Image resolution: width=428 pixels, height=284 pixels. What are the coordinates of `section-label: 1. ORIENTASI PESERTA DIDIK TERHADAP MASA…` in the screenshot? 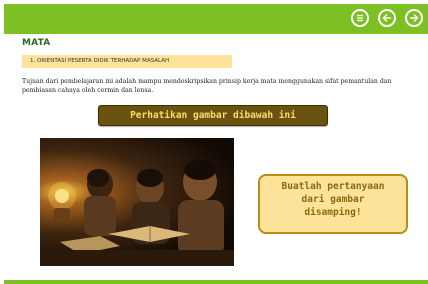 It's located at (127, 61).